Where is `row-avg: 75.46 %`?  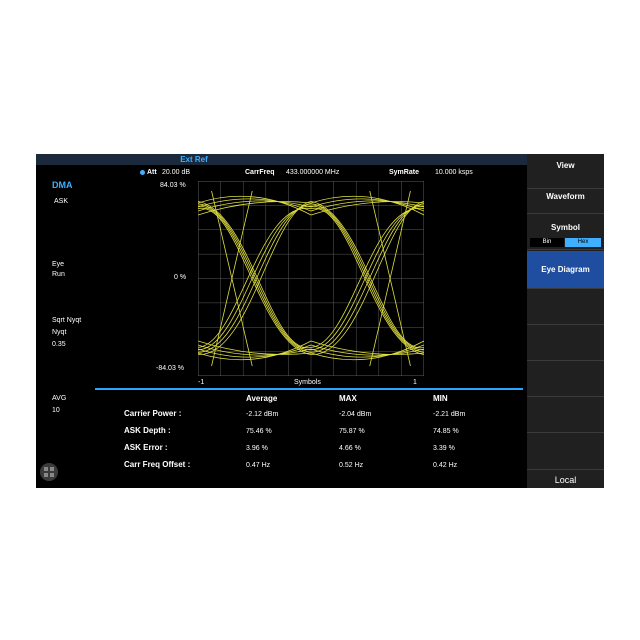 row-avg: 75.46 % is located at coordinates (259, 431).